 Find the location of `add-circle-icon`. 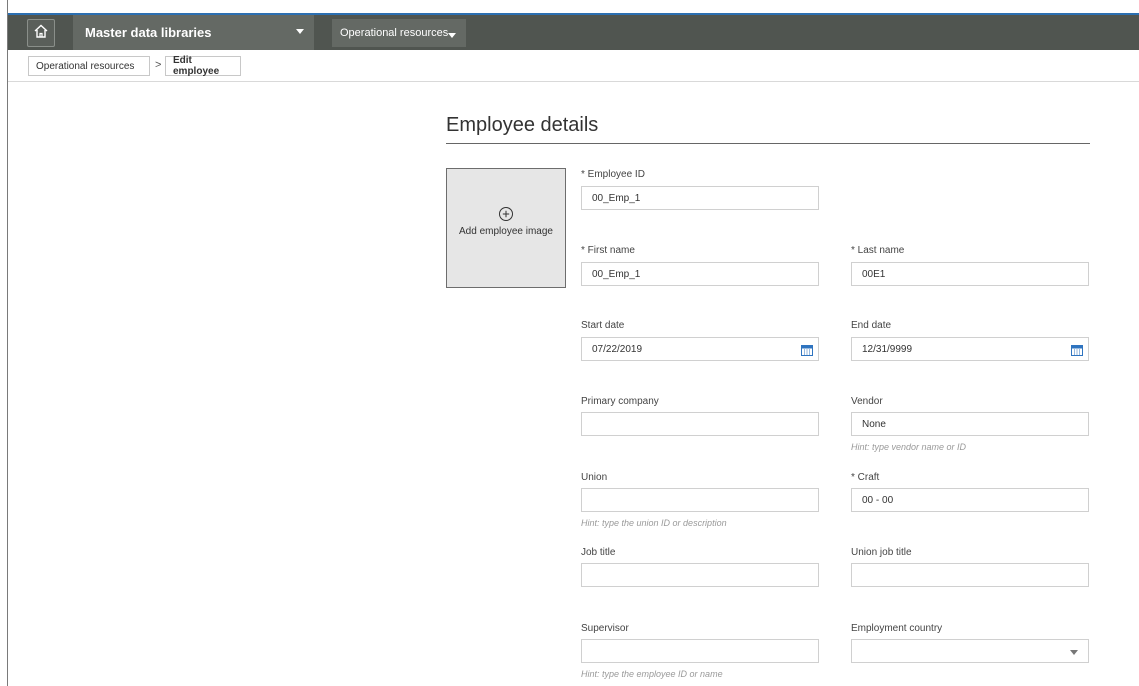

add-circle-icon is located at coordinates (506, 215).